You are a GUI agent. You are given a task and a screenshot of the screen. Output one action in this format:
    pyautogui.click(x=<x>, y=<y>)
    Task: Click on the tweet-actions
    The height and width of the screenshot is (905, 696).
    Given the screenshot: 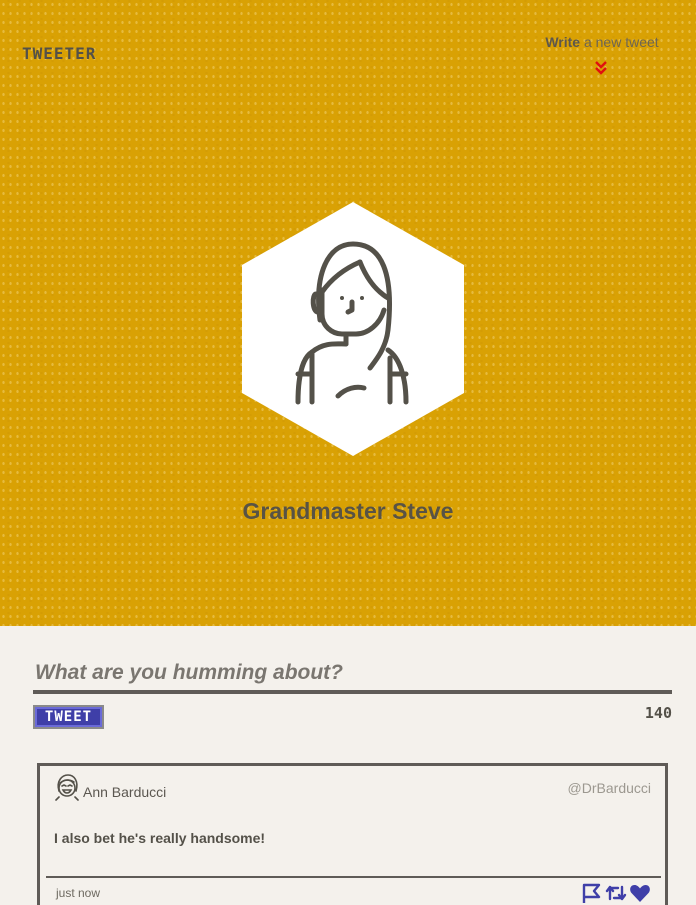 What is the action you would take?
    pyautogui.click(x=618, y=893)
    